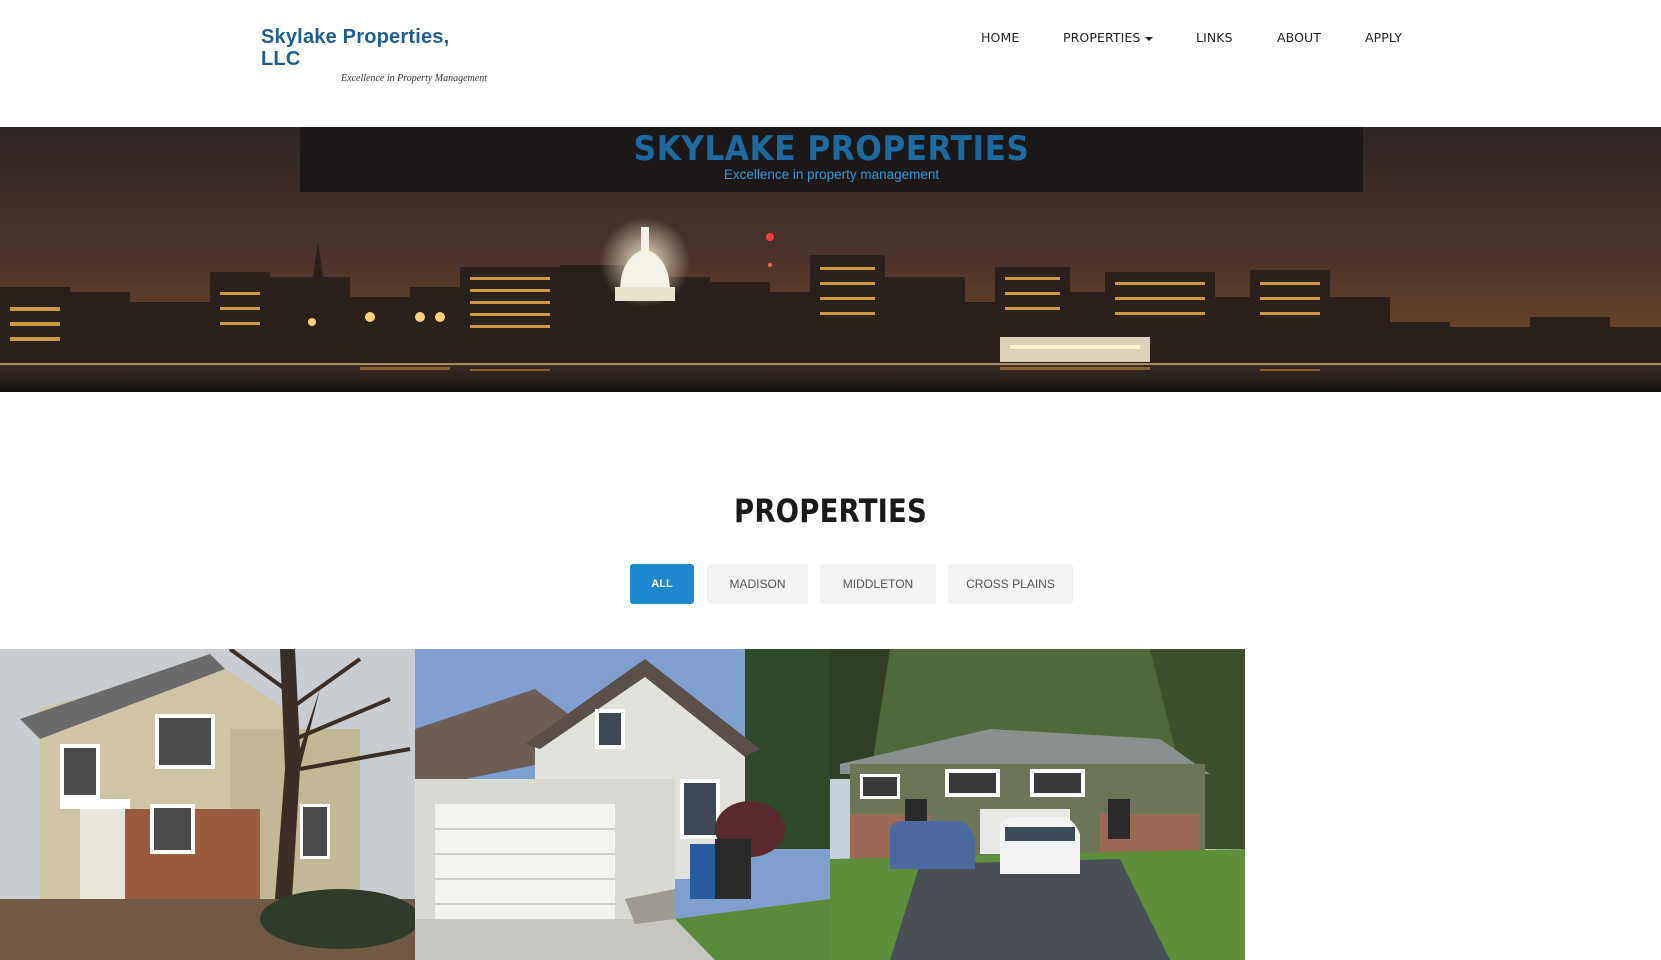 This screenshot has height=960, width=1661. I want to click on nav-about: ABOUT, so click(1299, 37).